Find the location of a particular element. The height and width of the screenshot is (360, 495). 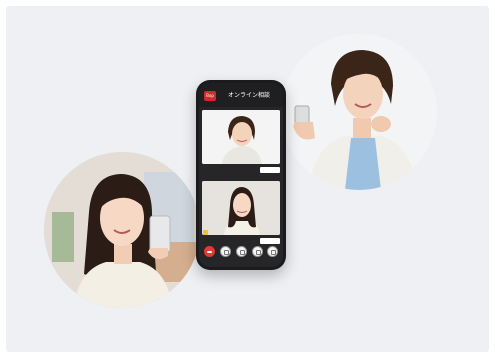

mic-status-indicator is located at coordinates (205, 232).